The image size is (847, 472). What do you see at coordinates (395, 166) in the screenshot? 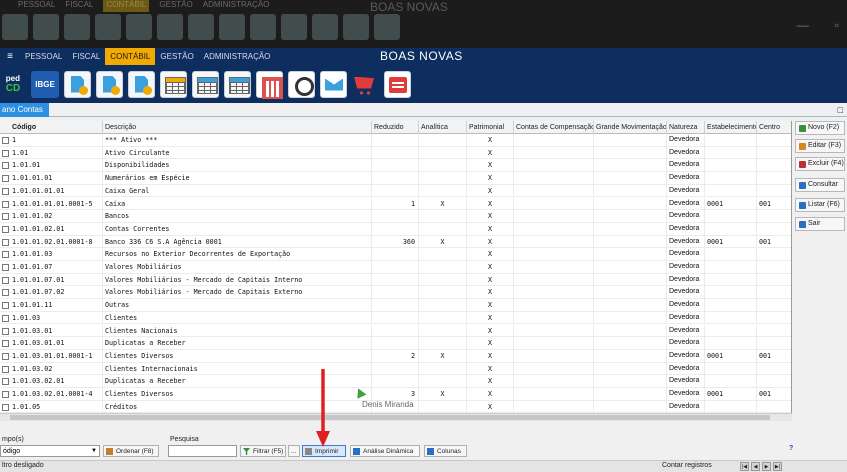
I see `table-row: 1.01.01 Disponibilidades X Devedora` at bounding box center [395, 166].